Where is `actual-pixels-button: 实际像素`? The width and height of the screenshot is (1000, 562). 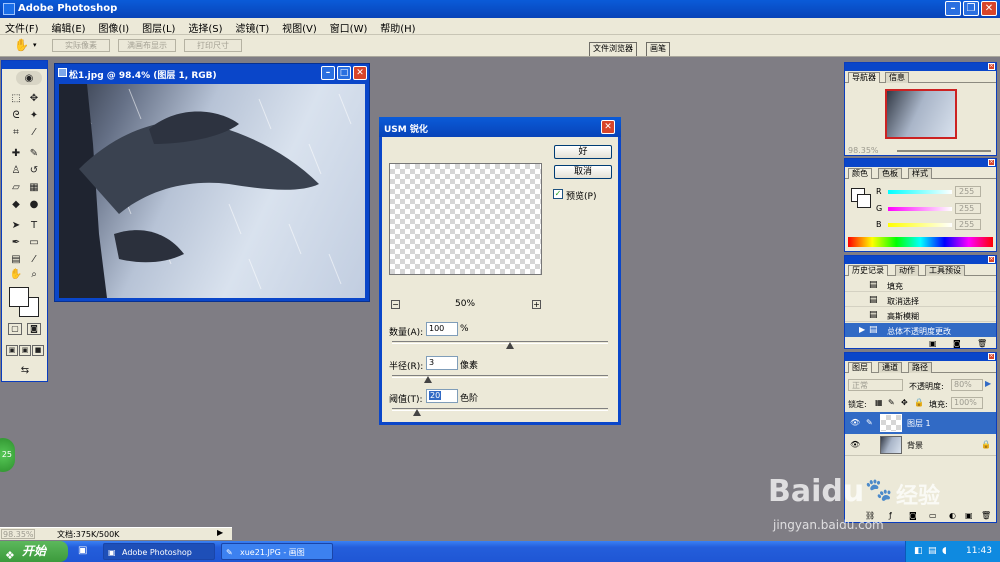
actual-pixels-button: 实际像素 is located at coordinates (81, 45).